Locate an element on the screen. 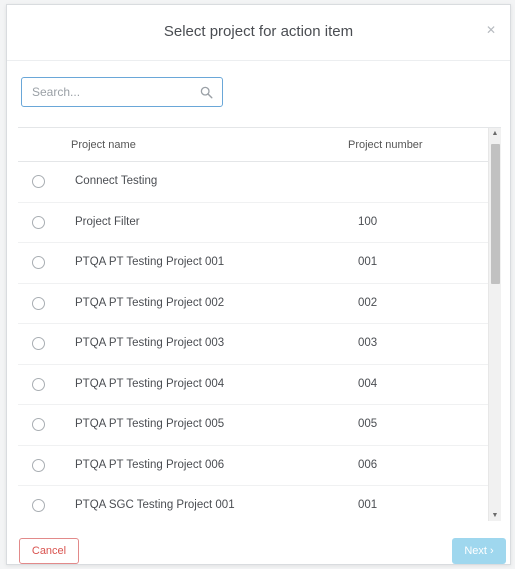  table-row: PTQA PT Testing Project 003 003 is located at coordinates (253, 344).